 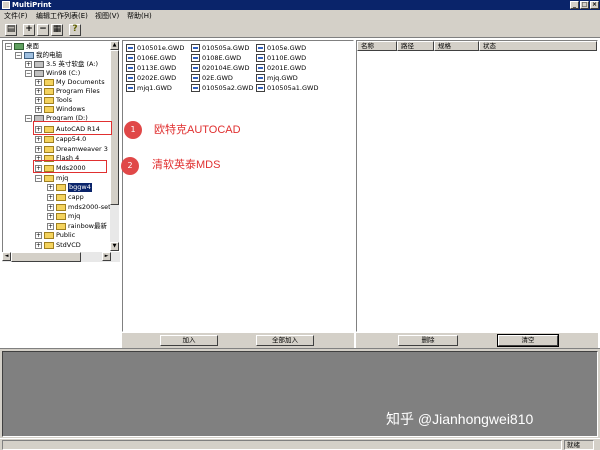 What do you see at coordinates (428, 340) in the screenshot?
I see `delete-button: 删除` at bounding box center [428, 340].